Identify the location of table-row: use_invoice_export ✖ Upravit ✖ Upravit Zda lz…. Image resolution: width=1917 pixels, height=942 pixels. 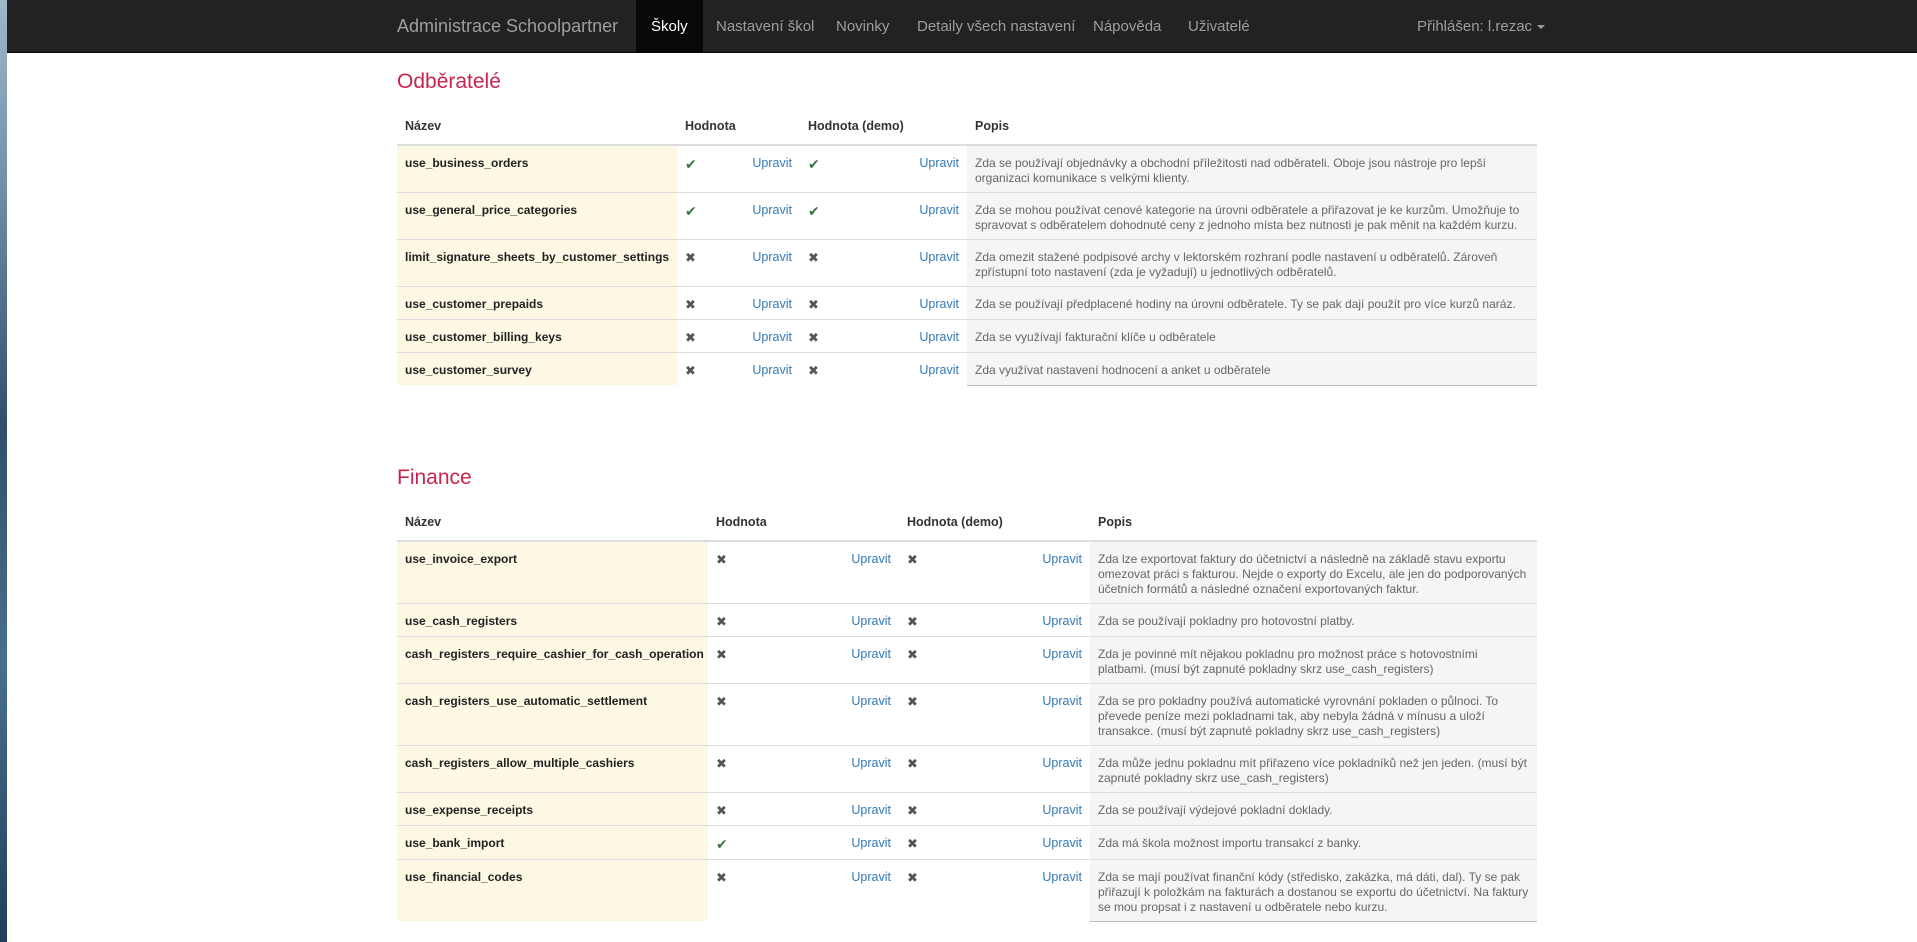
(967, 571).